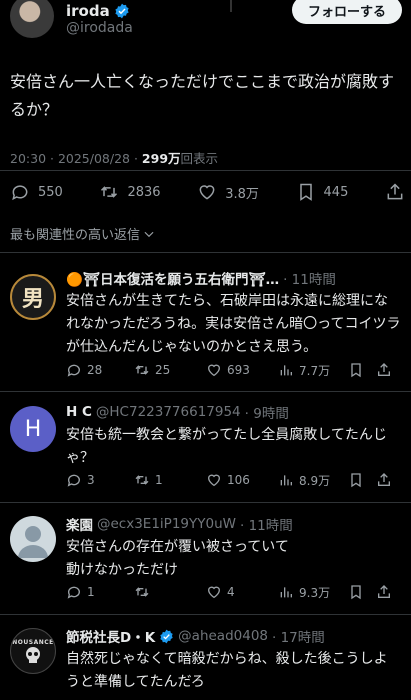  I want to click on reply-header: 🟠⛩日本復活を願う五右衛門⛩… · 11時間, so click(233, 278).